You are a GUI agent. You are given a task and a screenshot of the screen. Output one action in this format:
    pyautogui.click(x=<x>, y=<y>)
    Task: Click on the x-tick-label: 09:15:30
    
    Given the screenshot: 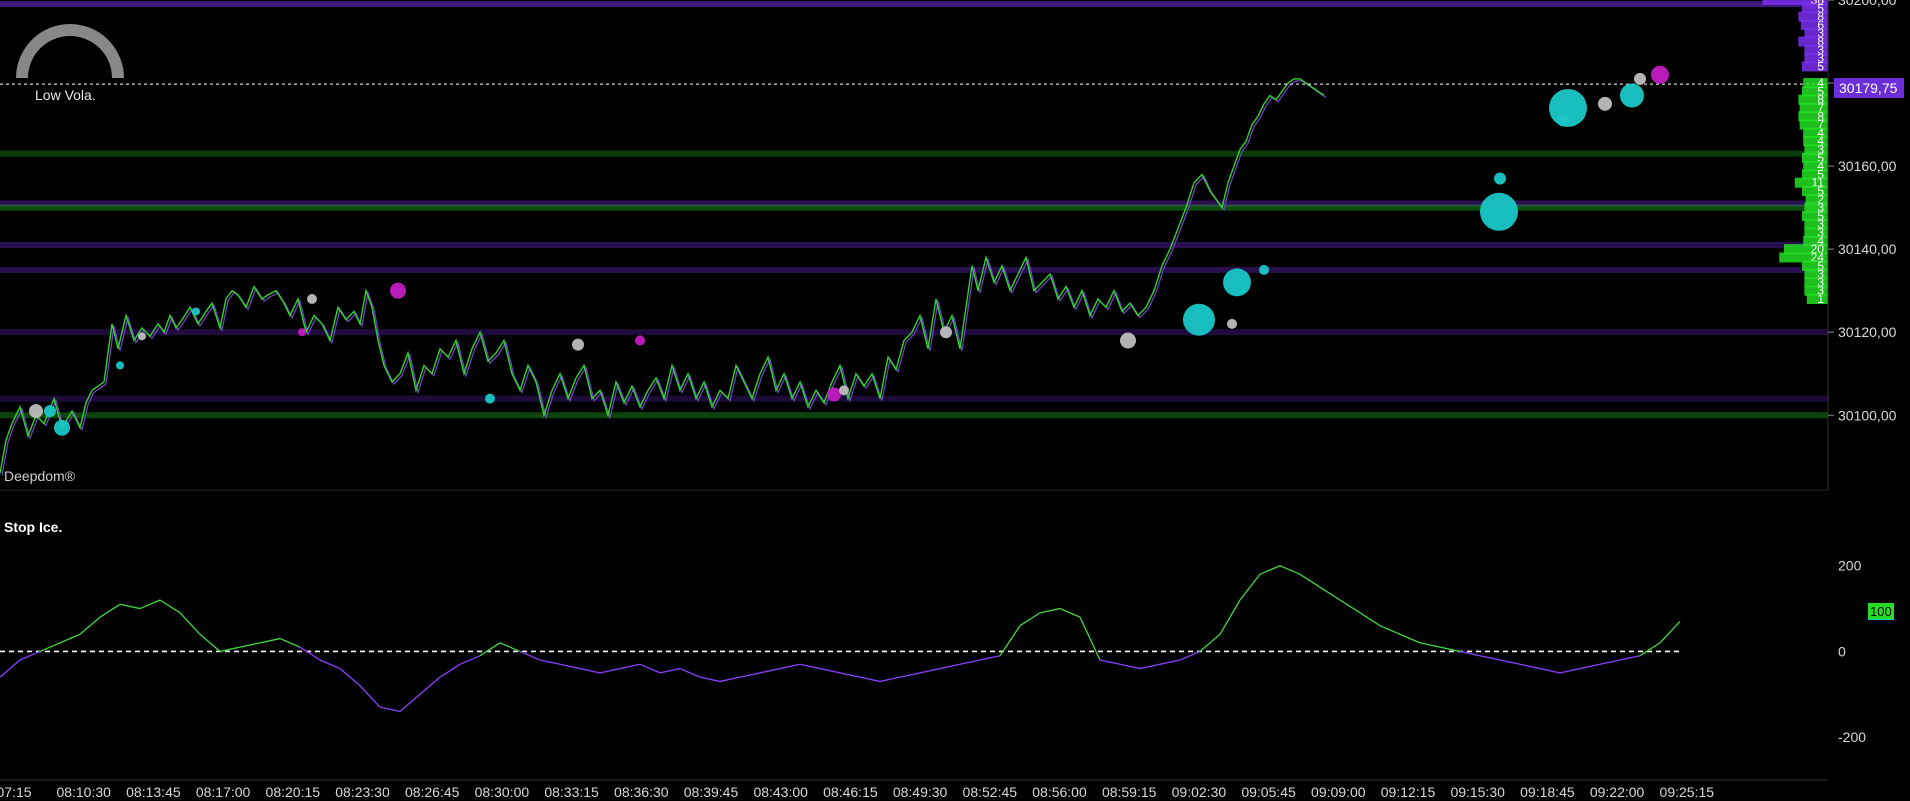 What is the action you would take?
    pyautogui.click(x=1477, y=792)
    